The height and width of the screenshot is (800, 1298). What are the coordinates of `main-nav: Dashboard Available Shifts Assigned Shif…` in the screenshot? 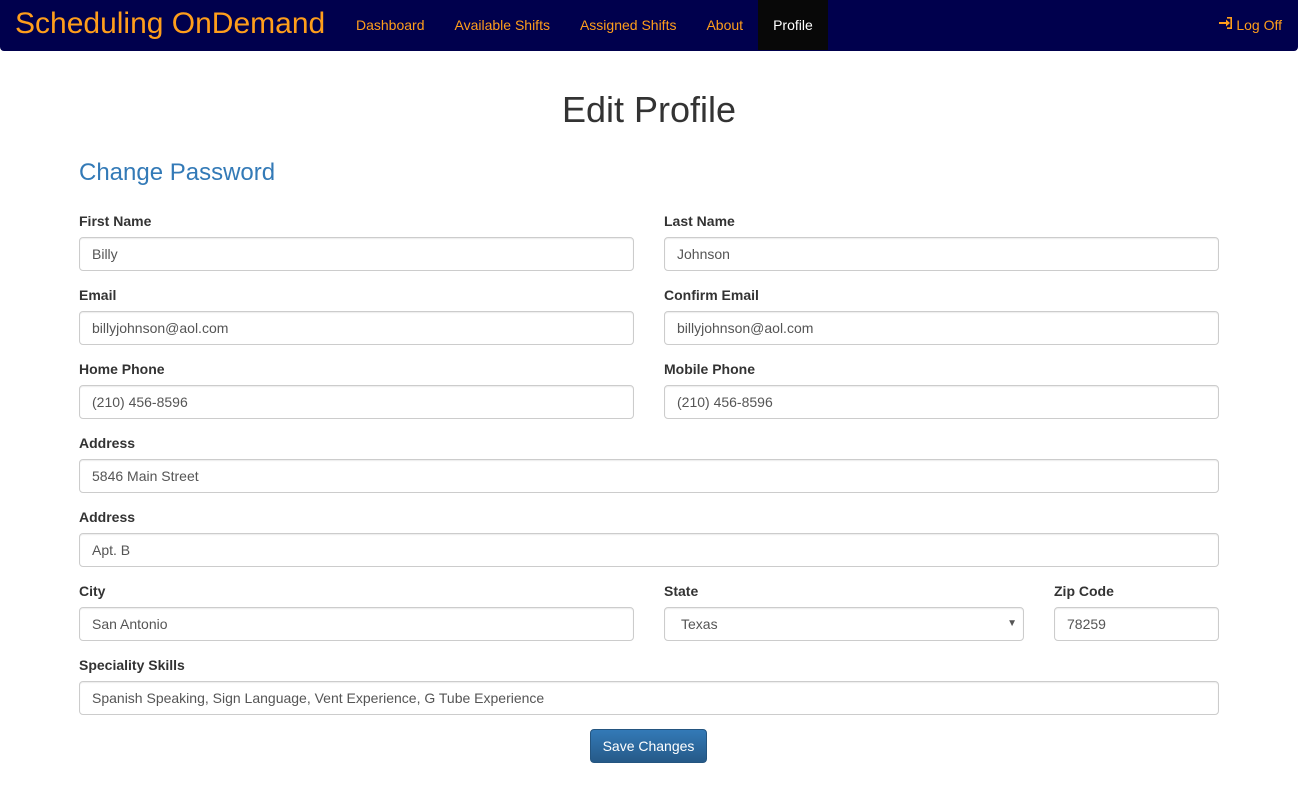 It's located at (584, 25).